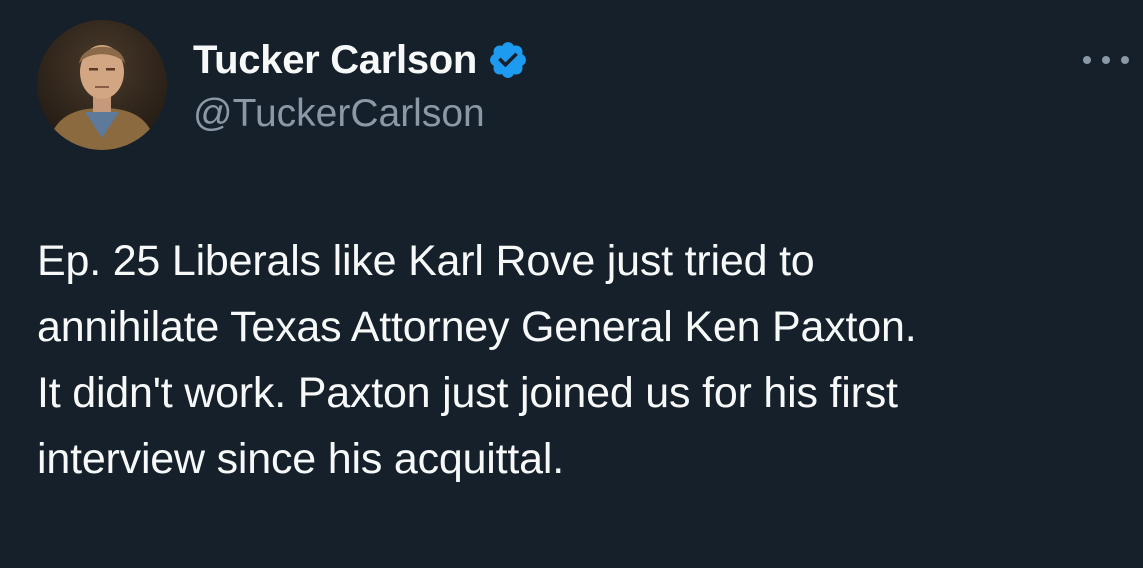 The height and width of the screenshot is (568, 1143). I want to click on verified-badge-icon, so click(508, 60).